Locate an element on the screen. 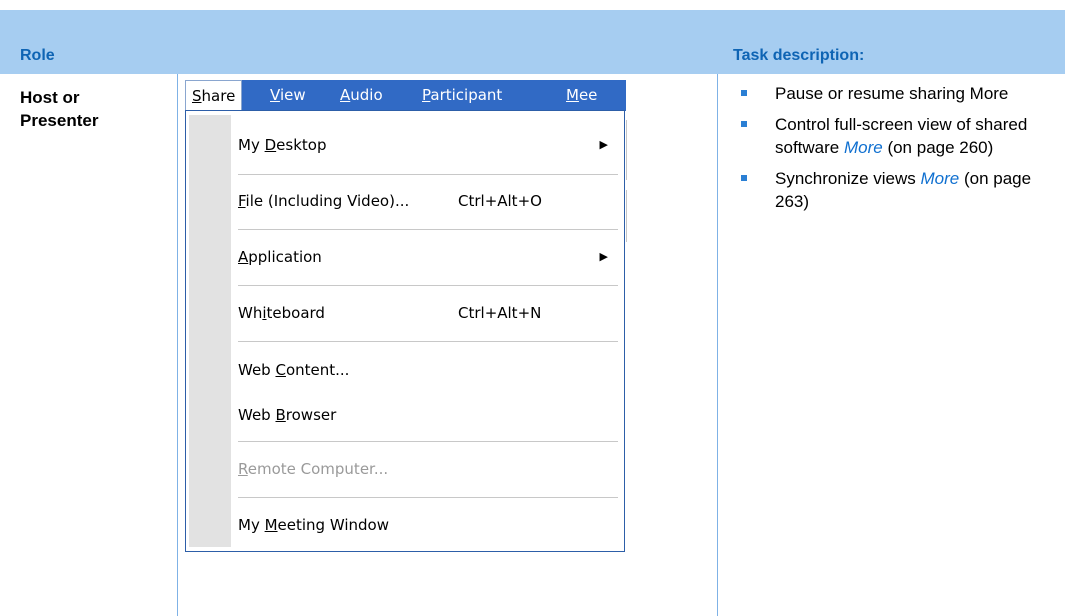  item-accel: A is located at coordinates (243, 257).